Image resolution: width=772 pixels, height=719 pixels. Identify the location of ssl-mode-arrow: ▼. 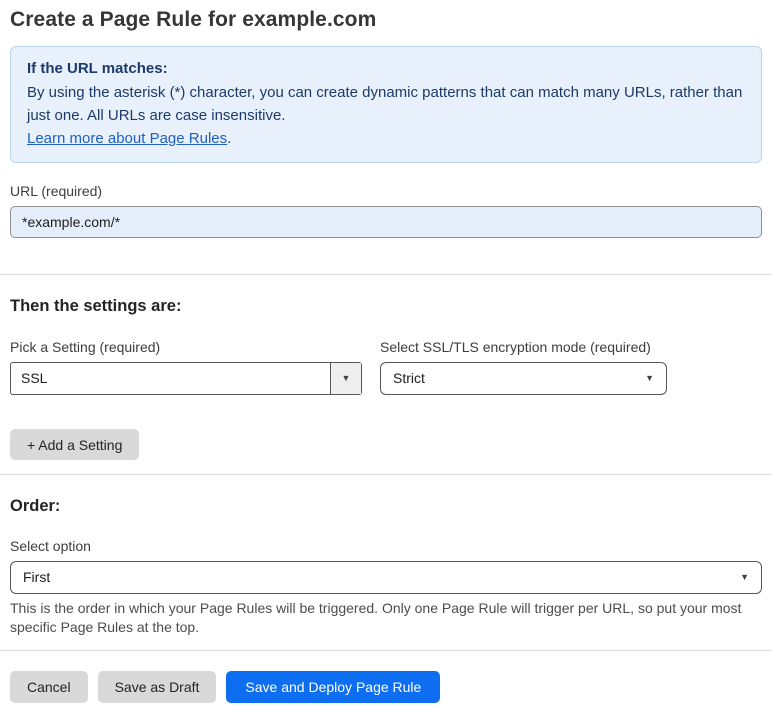
(649, 378).